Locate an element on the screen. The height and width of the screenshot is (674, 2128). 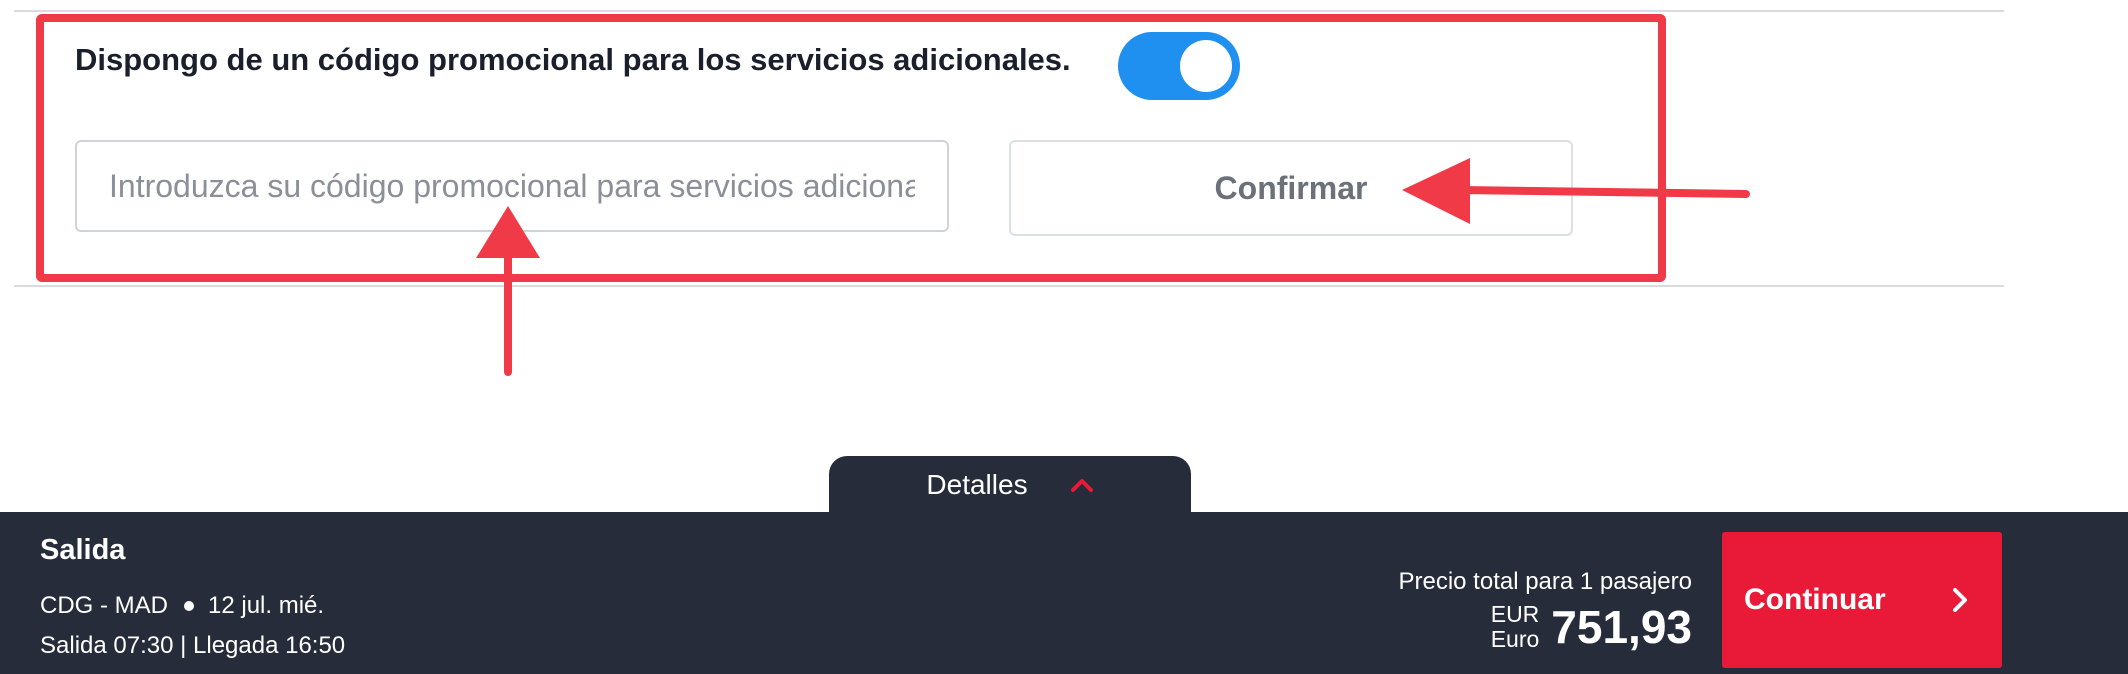
departure-title: Salida is located at coordinates (83, 550).